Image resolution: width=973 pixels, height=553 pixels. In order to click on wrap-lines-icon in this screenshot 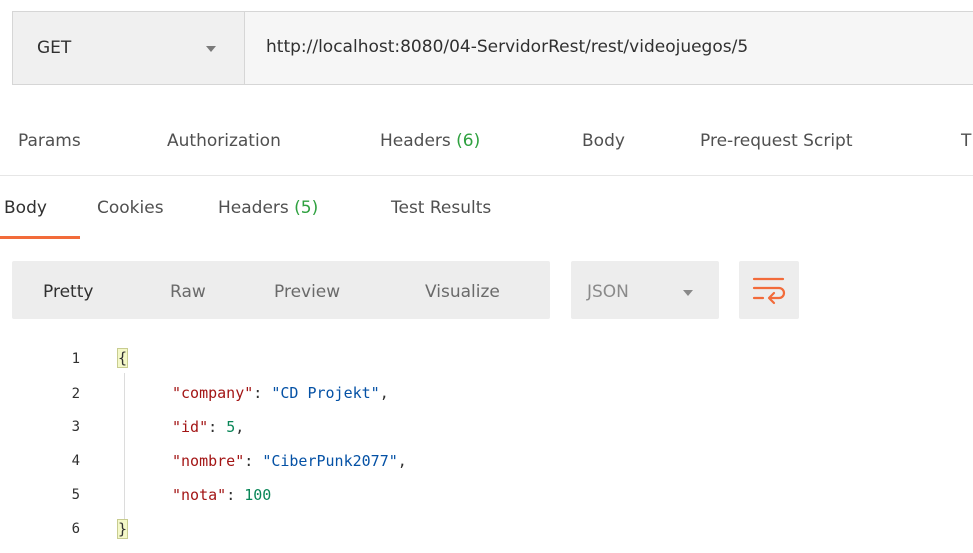, I will do `click(769, 291)`.